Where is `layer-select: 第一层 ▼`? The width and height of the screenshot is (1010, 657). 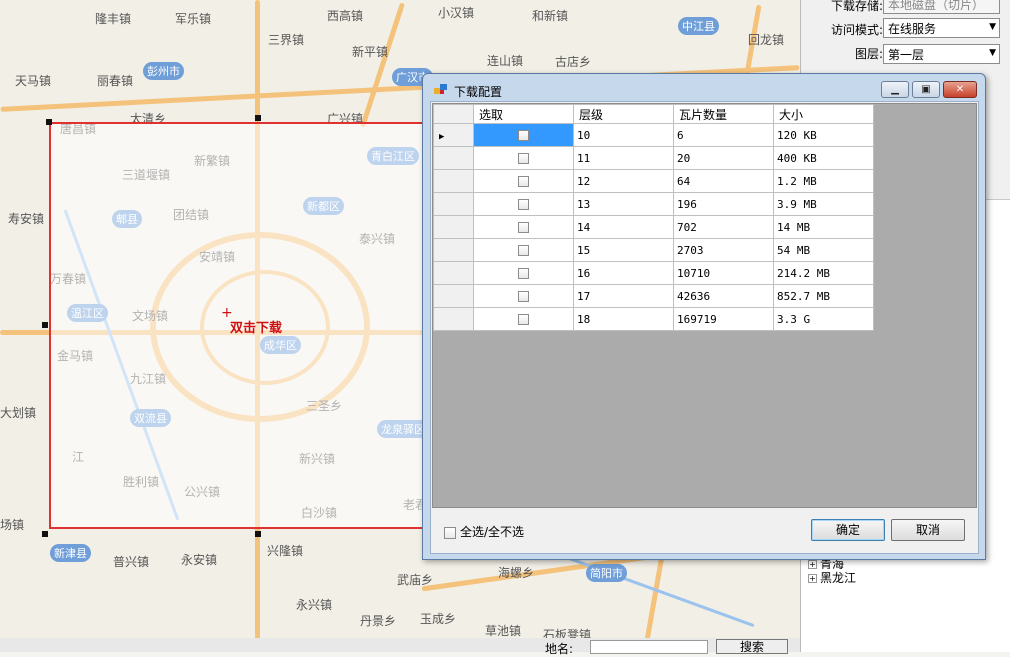 layer-select: 第一层 ▼ is located at coordinates (941, 54).